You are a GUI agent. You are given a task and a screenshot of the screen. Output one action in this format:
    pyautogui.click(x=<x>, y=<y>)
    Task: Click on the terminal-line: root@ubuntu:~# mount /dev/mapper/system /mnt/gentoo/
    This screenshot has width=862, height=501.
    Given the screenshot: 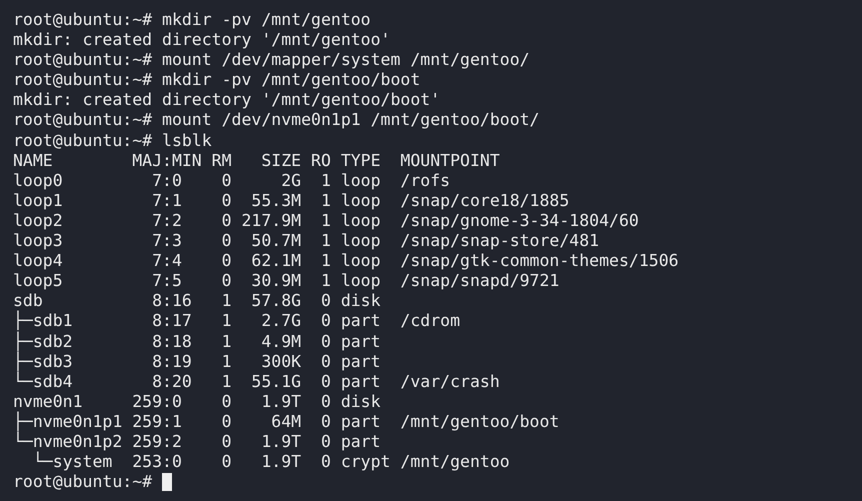 What is the action you would take?
    pyautogui.click(x=271, y=60)
    